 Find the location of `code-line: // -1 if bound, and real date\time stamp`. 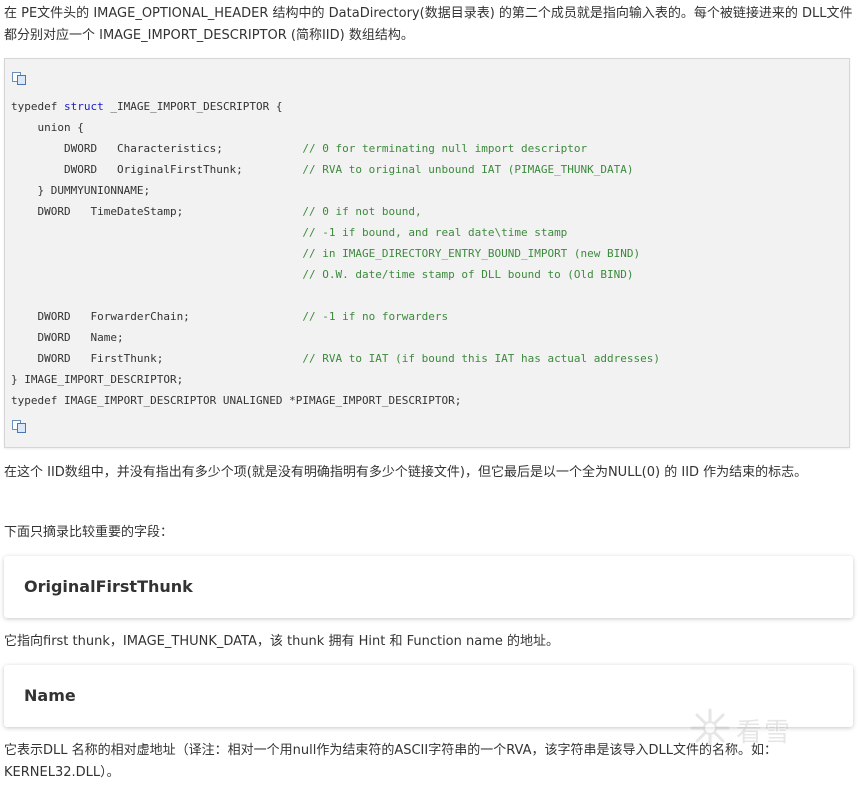

code-line: // -1 if bound, and real date\time stamp is located at coordinates (335, 232).